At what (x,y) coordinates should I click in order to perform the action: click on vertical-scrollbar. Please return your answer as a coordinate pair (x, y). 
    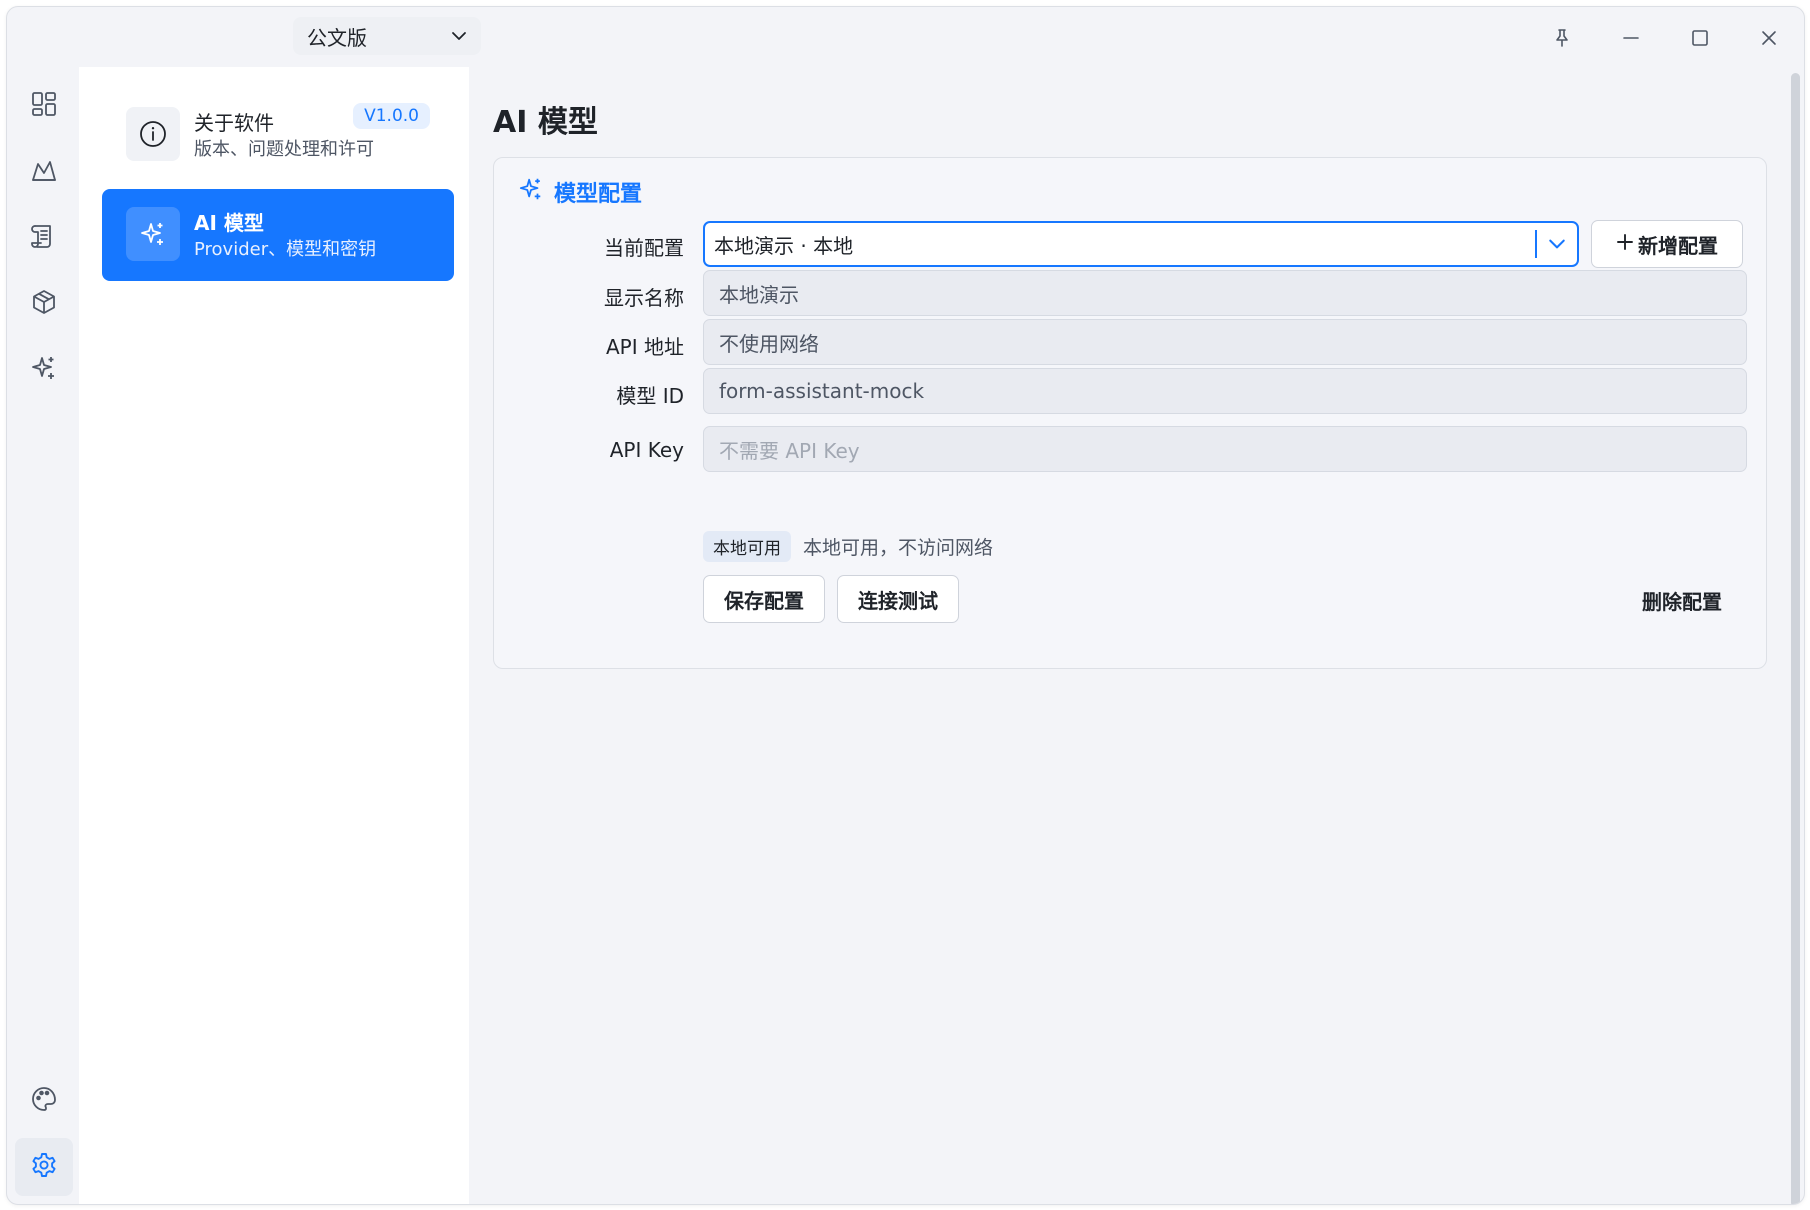
    Looking at the image, I should click on (1795, 638).